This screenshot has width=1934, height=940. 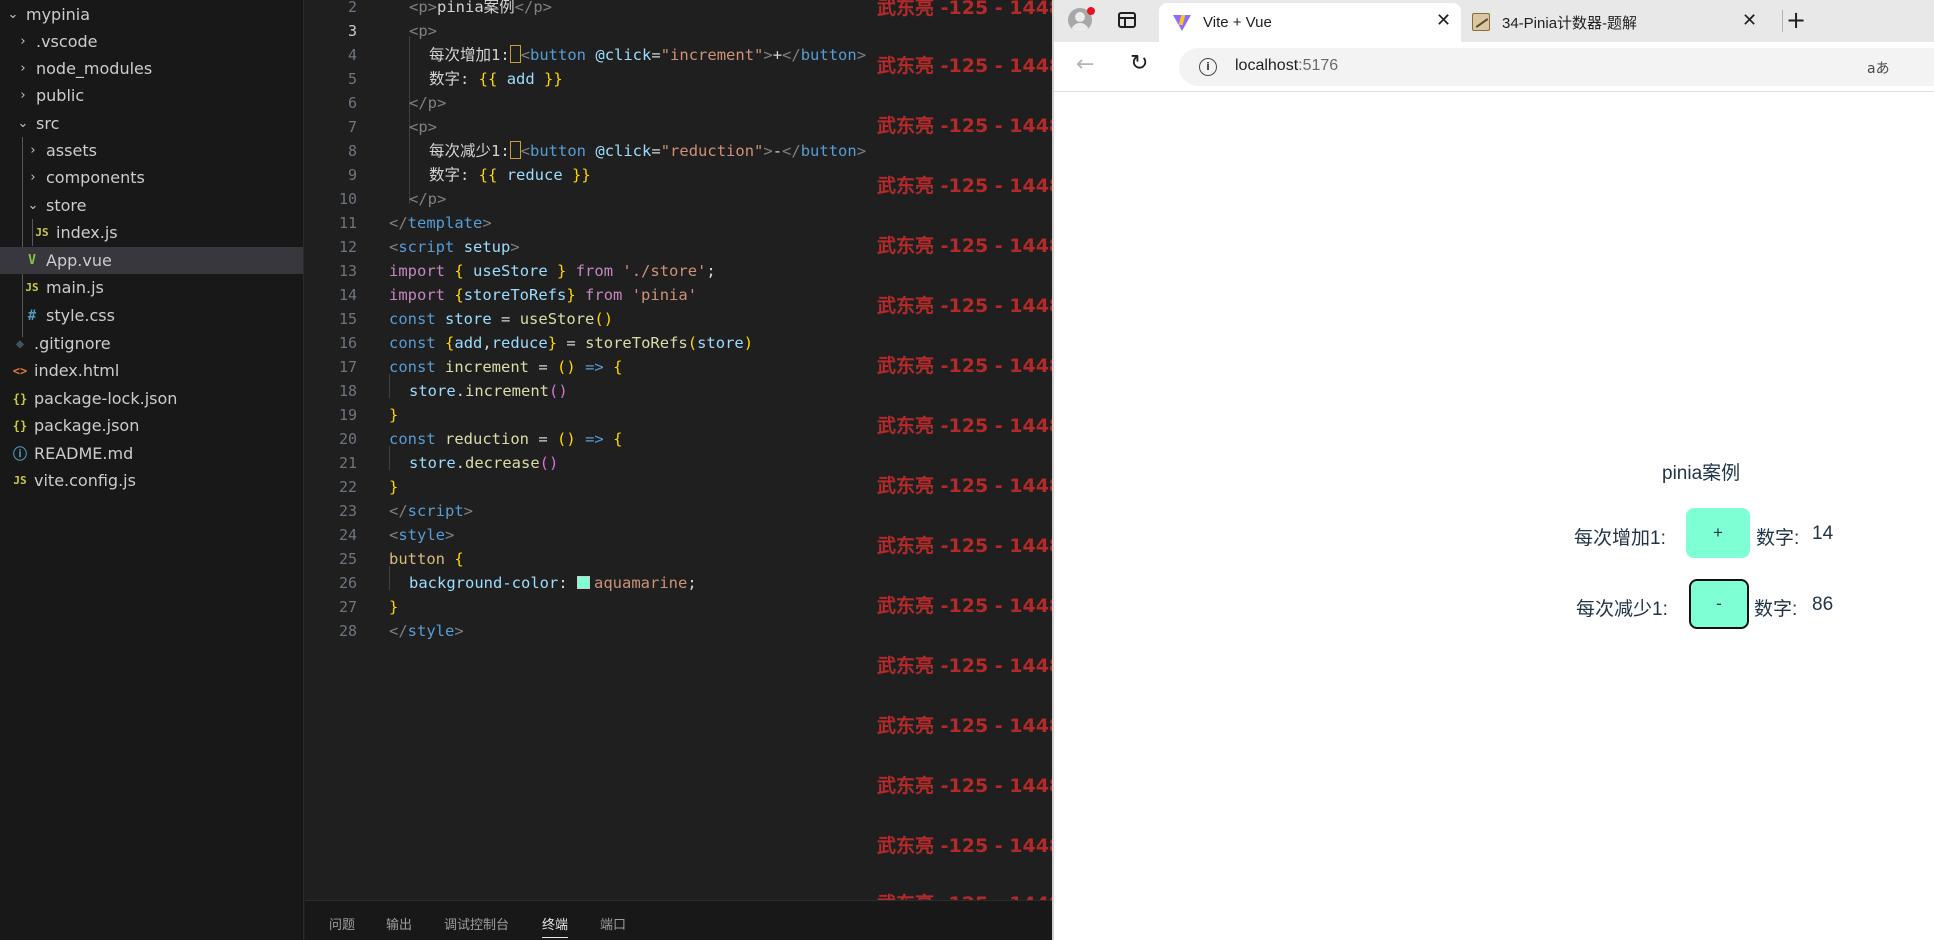 What do you see at coordinates (151, 343) in the screenshot?
I see `tree-file-gitignore: ◆ .gitignore` at bounding box center [151, 343].